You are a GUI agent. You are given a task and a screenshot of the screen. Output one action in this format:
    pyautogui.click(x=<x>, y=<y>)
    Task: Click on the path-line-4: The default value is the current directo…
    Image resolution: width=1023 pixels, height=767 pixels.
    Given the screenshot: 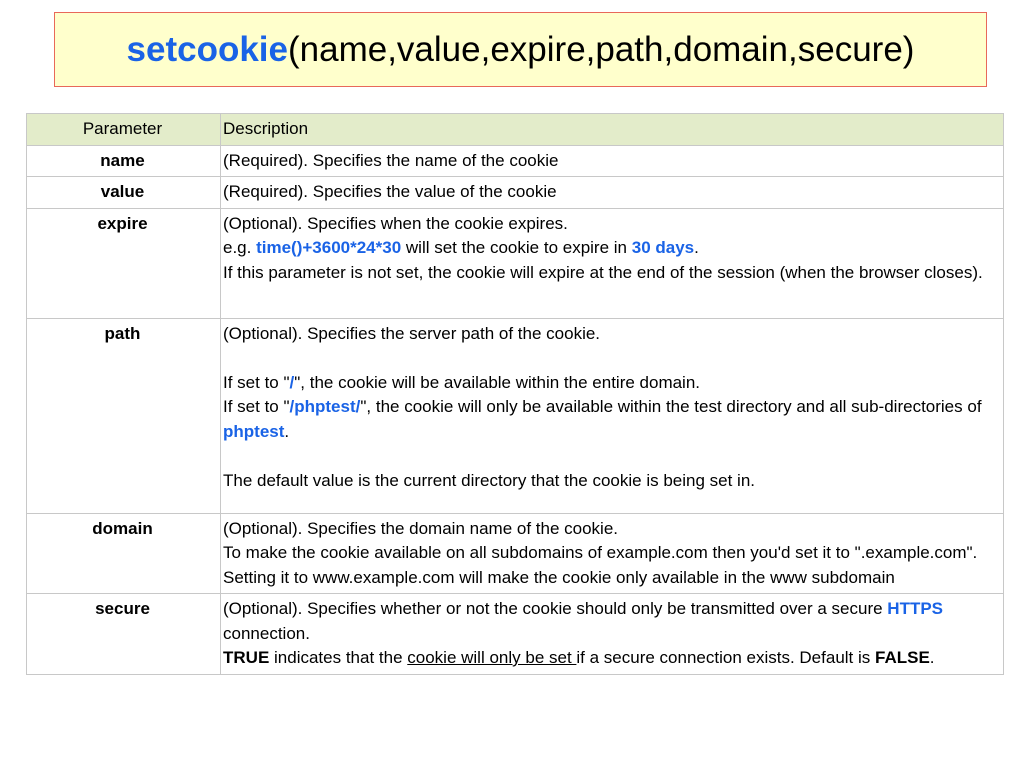 What is the action you would take?
    pyautogui.click(x=489, y=480)
    